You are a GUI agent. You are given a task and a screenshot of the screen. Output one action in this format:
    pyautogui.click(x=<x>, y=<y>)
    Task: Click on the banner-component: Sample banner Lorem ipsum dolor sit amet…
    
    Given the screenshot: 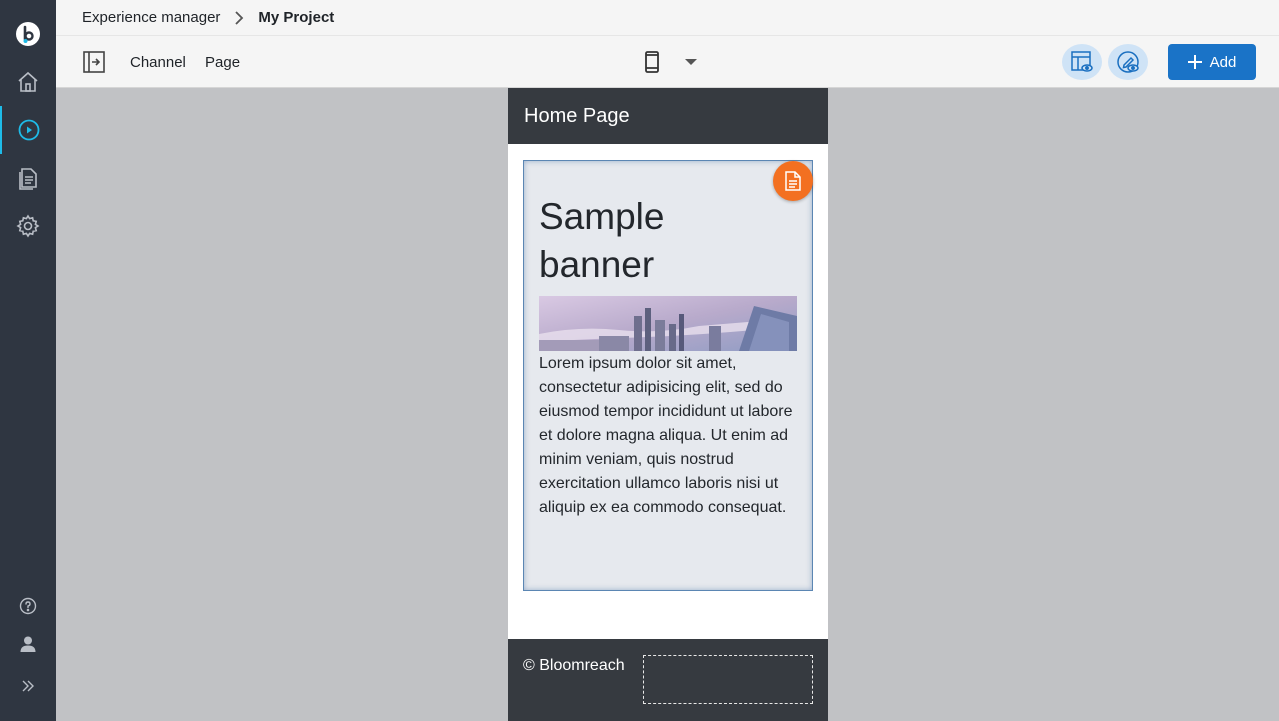 What is the action you would take?
    pyautogui.click(x=668, y=375)
    